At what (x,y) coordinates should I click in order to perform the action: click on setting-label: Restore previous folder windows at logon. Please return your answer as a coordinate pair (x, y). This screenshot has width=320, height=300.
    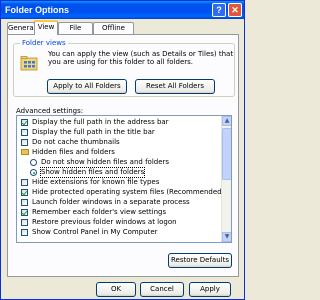
    Looking at the image, I should click on (104, 222).